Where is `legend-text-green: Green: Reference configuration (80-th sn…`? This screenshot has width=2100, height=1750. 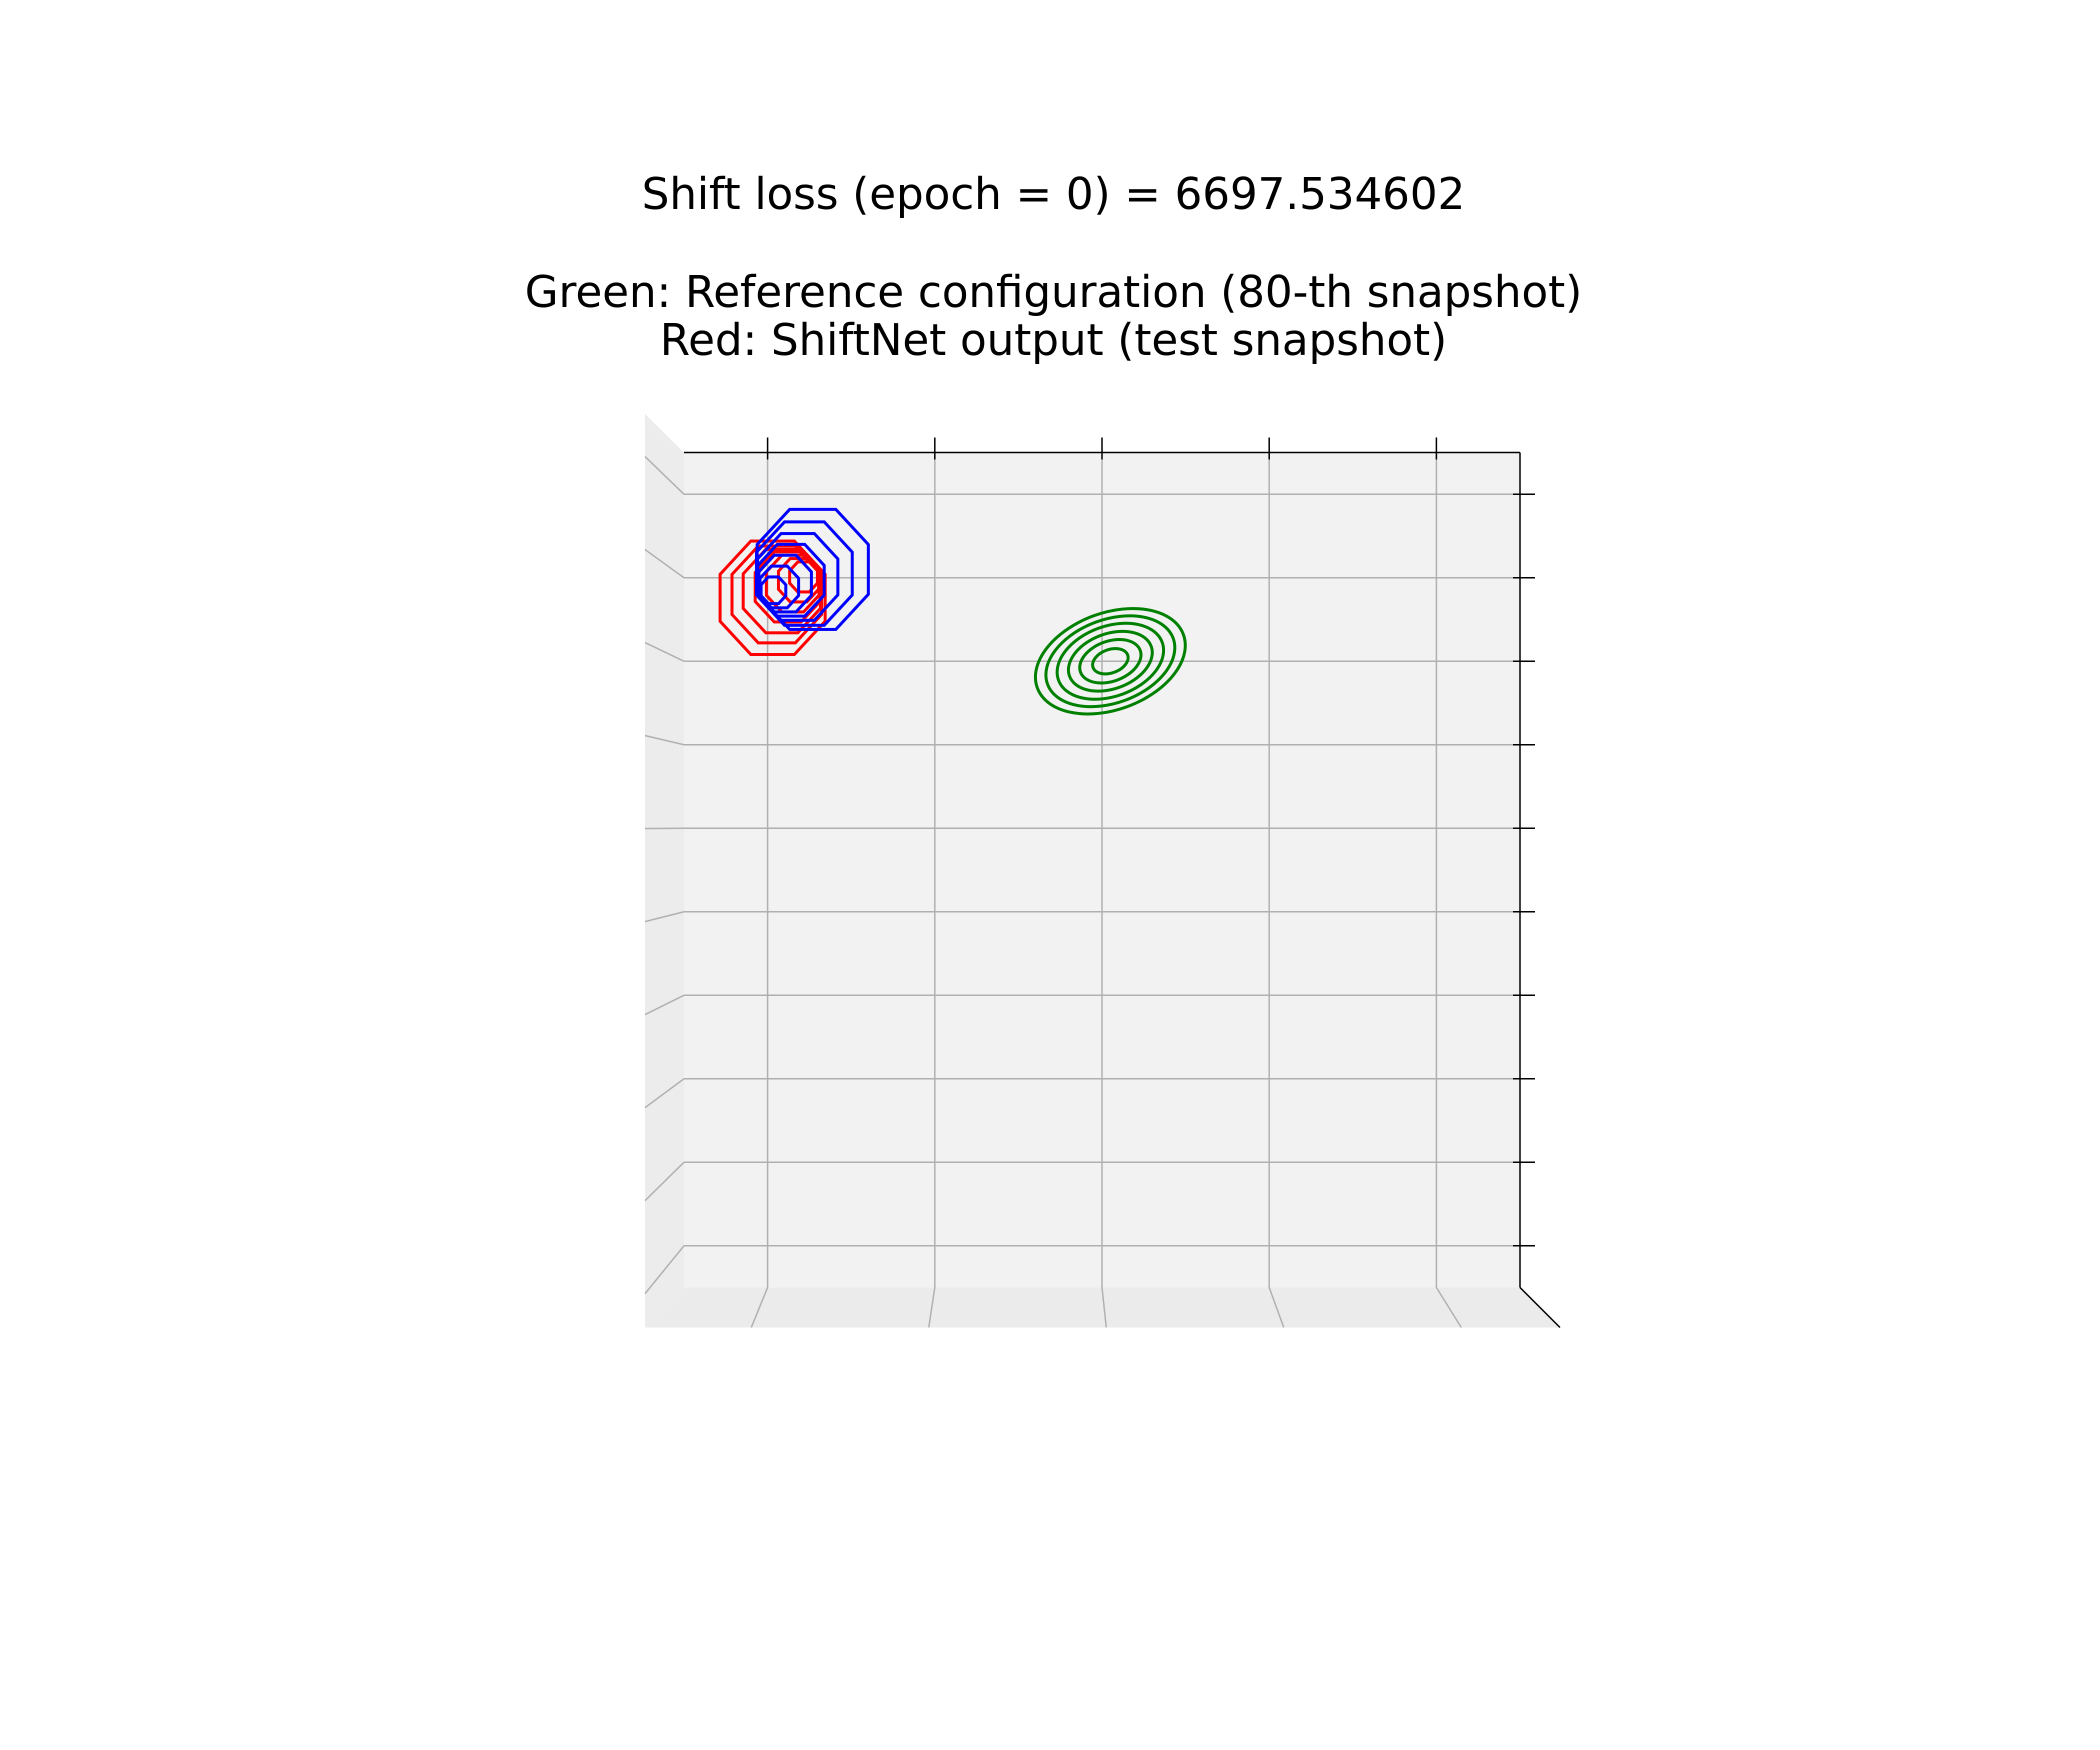 legend-text-green: Green: Reference configuration (80-th sn… is located at coordinates (1053, 292).